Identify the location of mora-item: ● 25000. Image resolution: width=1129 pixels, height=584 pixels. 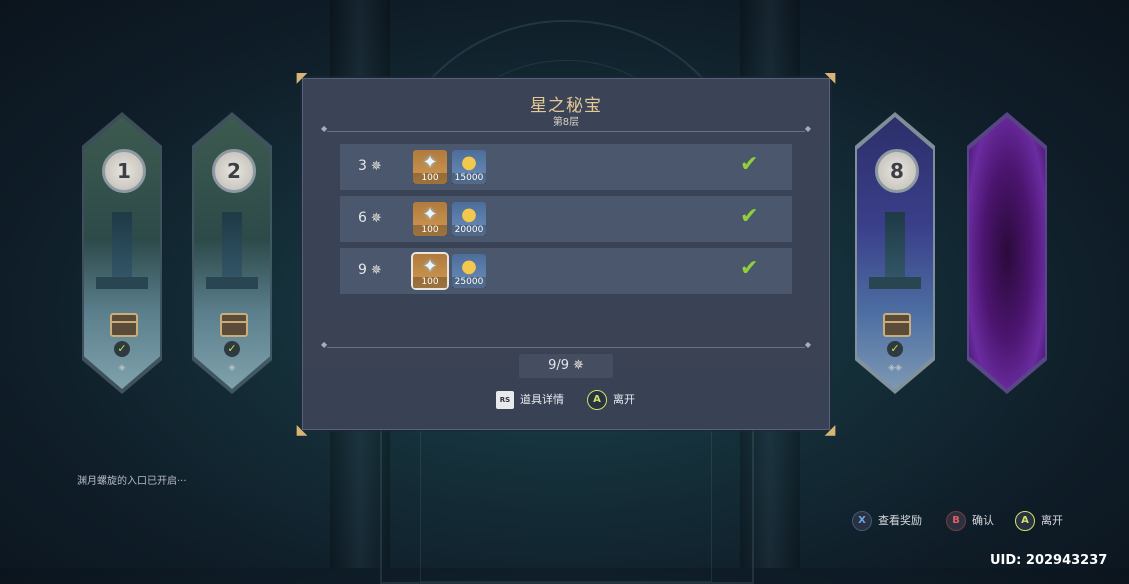
(469, 271).